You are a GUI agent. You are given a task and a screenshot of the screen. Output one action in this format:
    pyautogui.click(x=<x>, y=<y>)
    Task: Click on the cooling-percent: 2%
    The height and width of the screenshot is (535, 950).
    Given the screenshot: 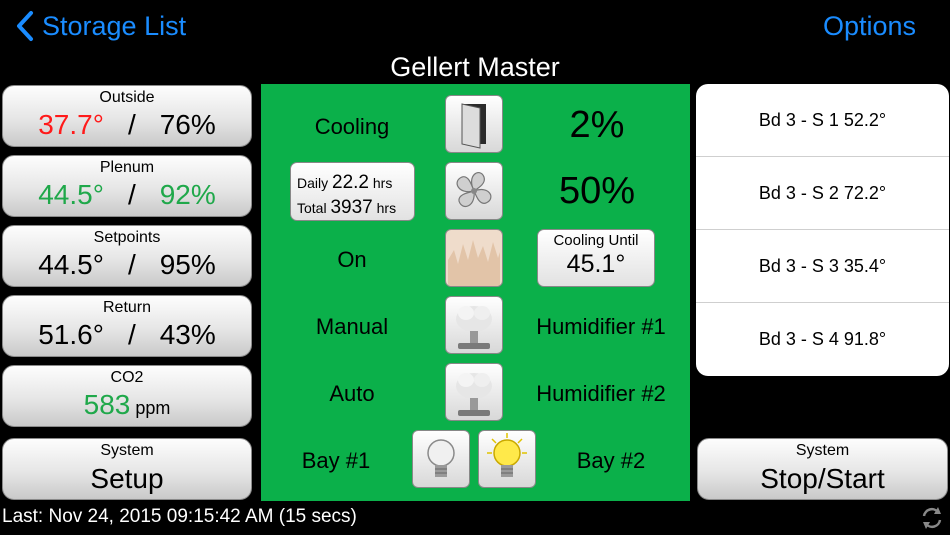 What is the action you would take?
    pyautogui.click(x=597, y=125)
    